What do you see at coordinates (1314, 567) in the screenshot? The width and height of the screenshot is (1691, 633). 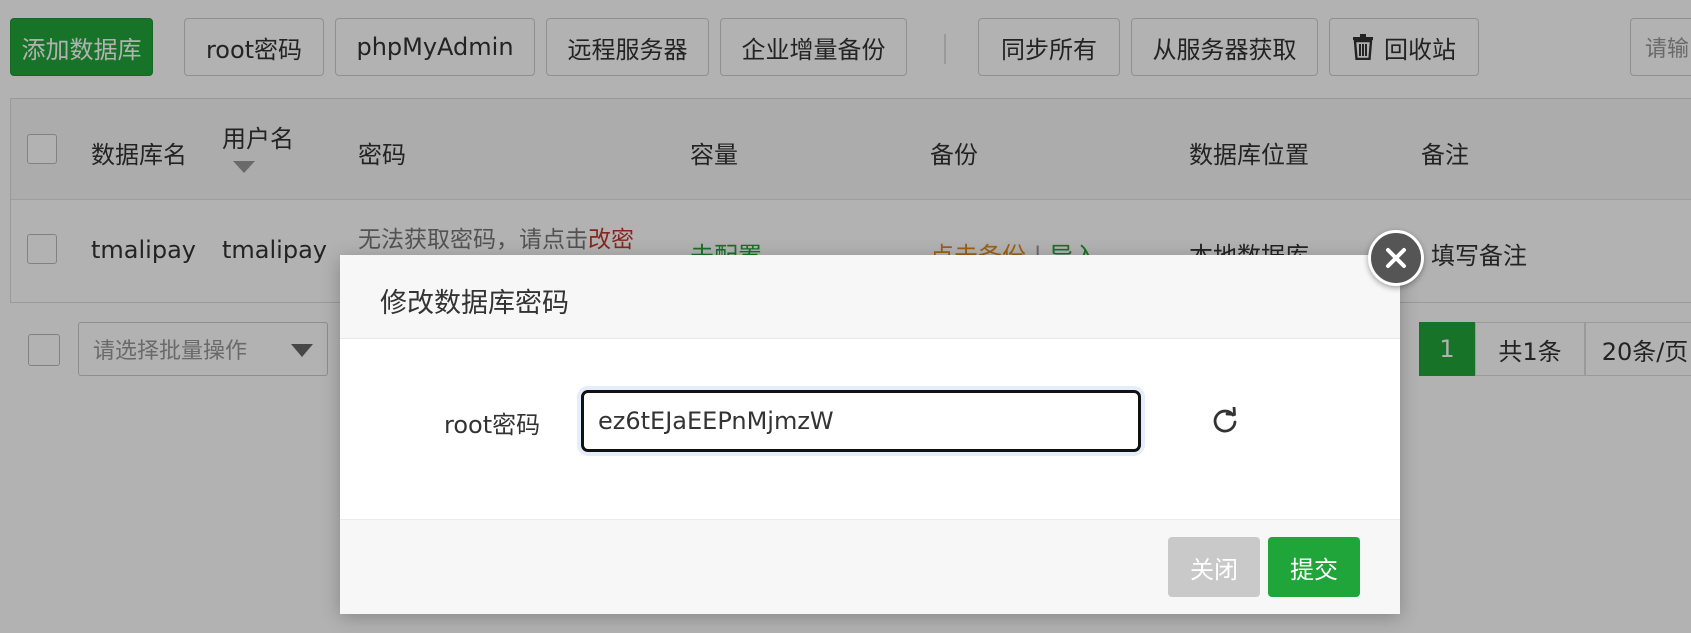 I see `submit-button: 提交` at bounding box center [1314, 567].